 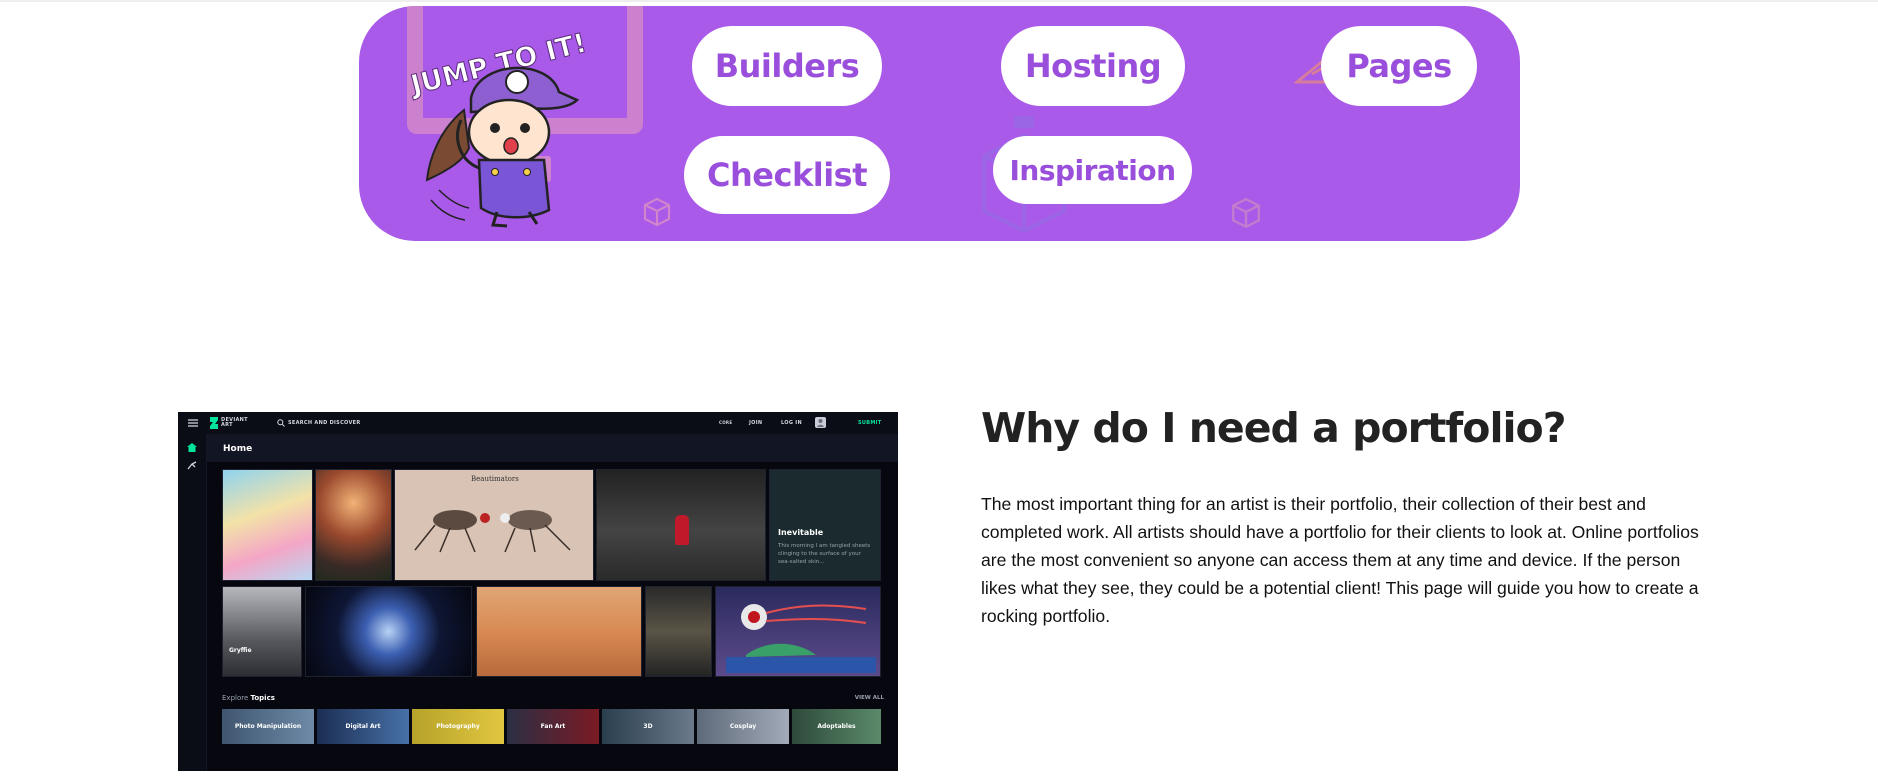 What do you see at coordinates (836, 726) in the screenshot?
I see `topic-card: Adoptables` at bounding box center [836, 726].